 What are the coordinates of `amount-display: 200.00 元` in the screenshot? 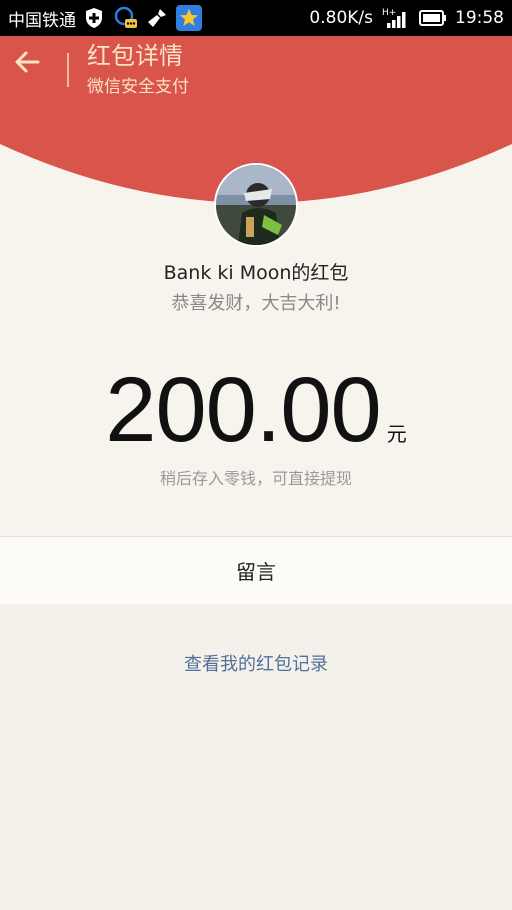 It's located at (256, 410).